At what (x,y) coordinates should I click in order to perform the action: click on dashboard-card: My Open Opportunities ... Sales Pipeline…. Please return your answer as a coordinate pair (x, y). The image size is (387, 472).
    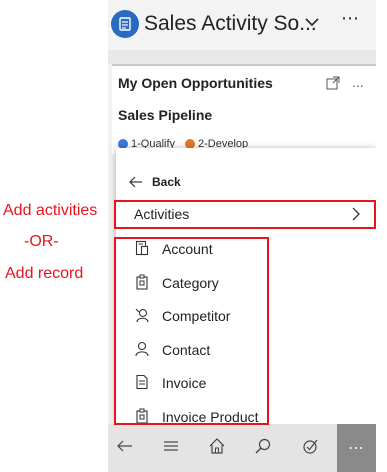
    Looking at the image, I should click on (244, 109).